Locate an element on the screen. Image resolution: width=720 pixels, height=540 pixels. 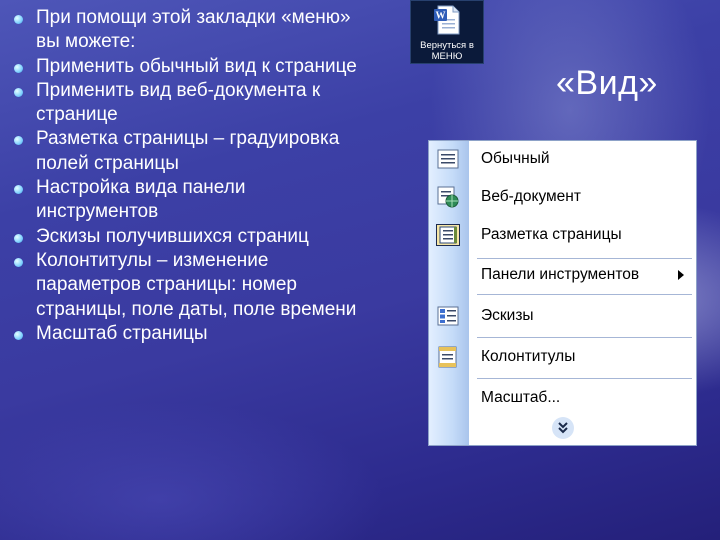
menu-item-label: Веб-документ is located at coordinates (531, 196).